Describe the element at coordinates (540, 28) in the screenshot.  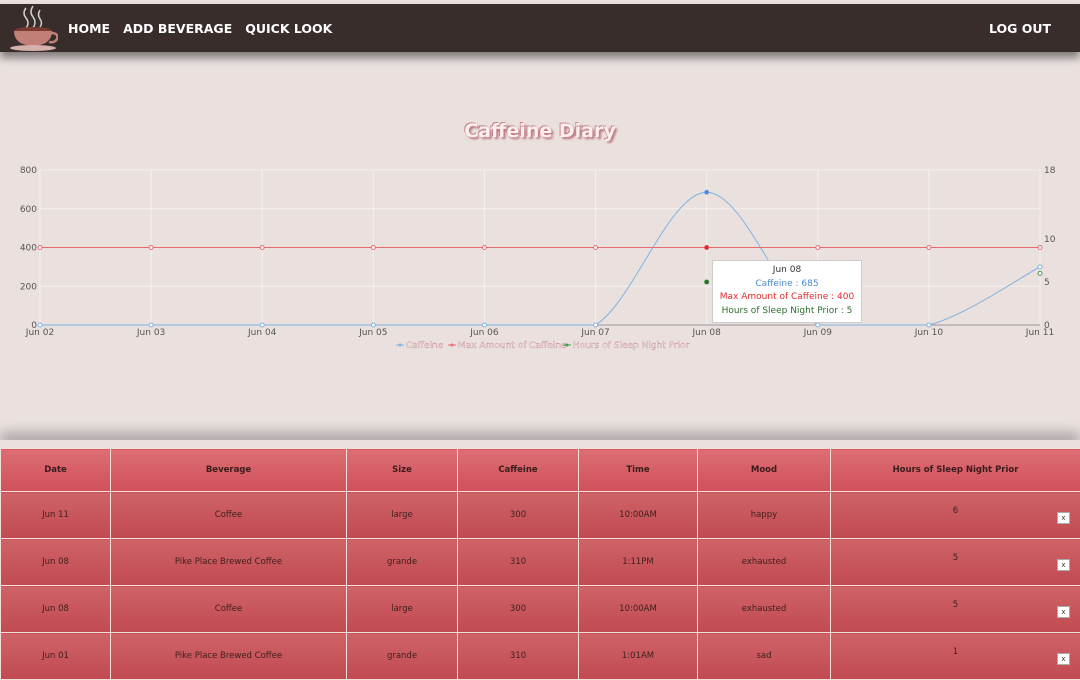
I see `top-navbar: HOME ADD BEVERAGE QUICK LOOK LOG OUT` at that location.